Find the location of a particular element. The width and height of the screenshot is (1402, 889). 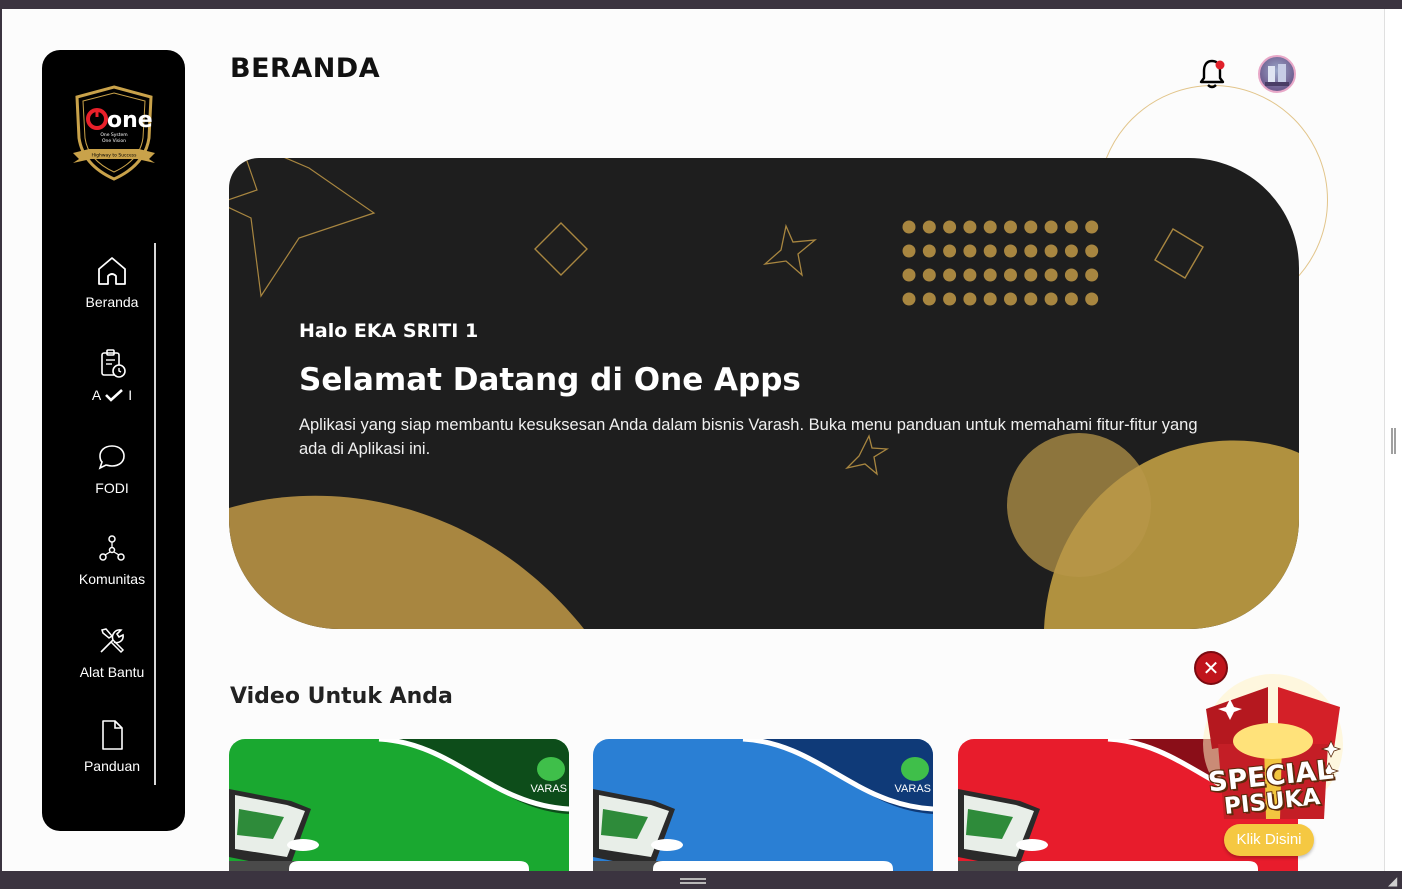

sidebar-item-beranda: Beranda is located at coordinates (112, 282).